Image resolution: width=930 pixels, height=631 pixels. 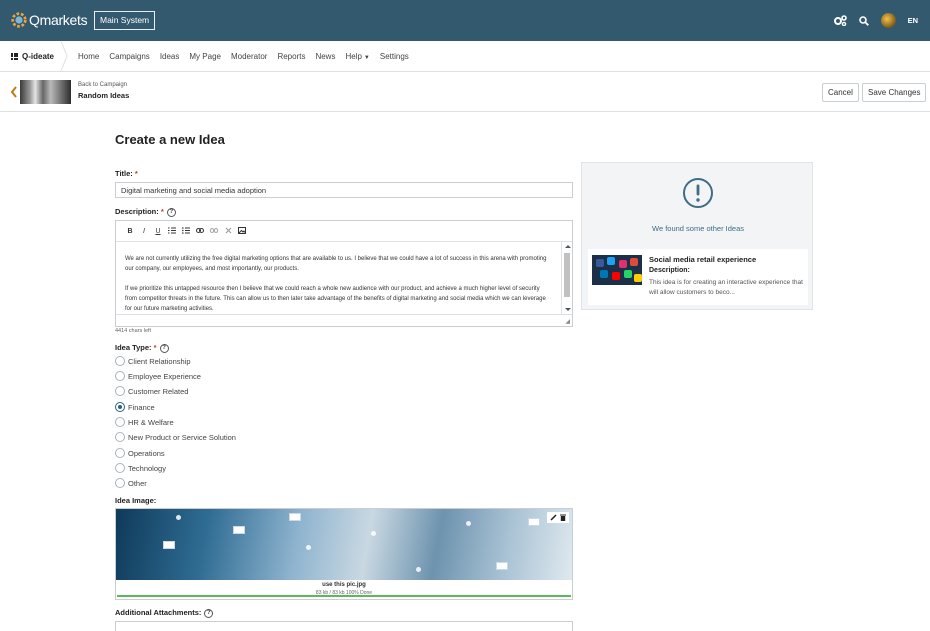 I want to click on chevron-down-icon: ▼, so click(x=366, y=57).